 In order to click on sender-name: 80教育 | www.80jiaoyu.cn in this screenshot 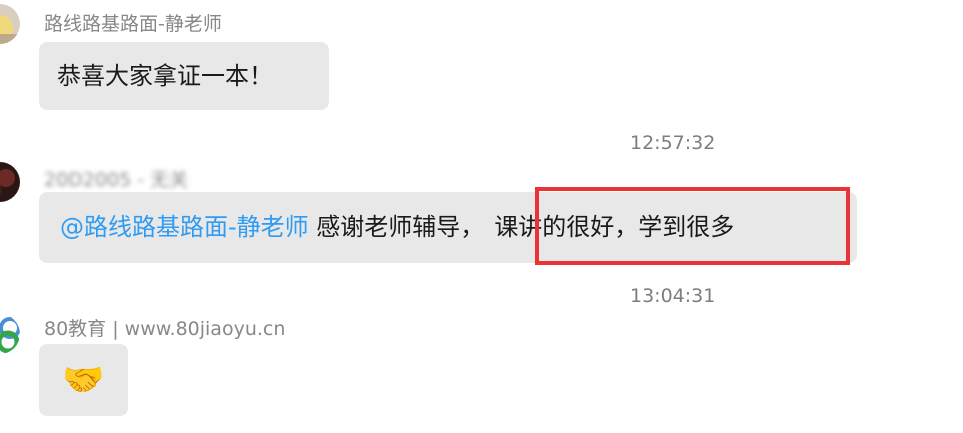, I will do `click(165, 329)`.